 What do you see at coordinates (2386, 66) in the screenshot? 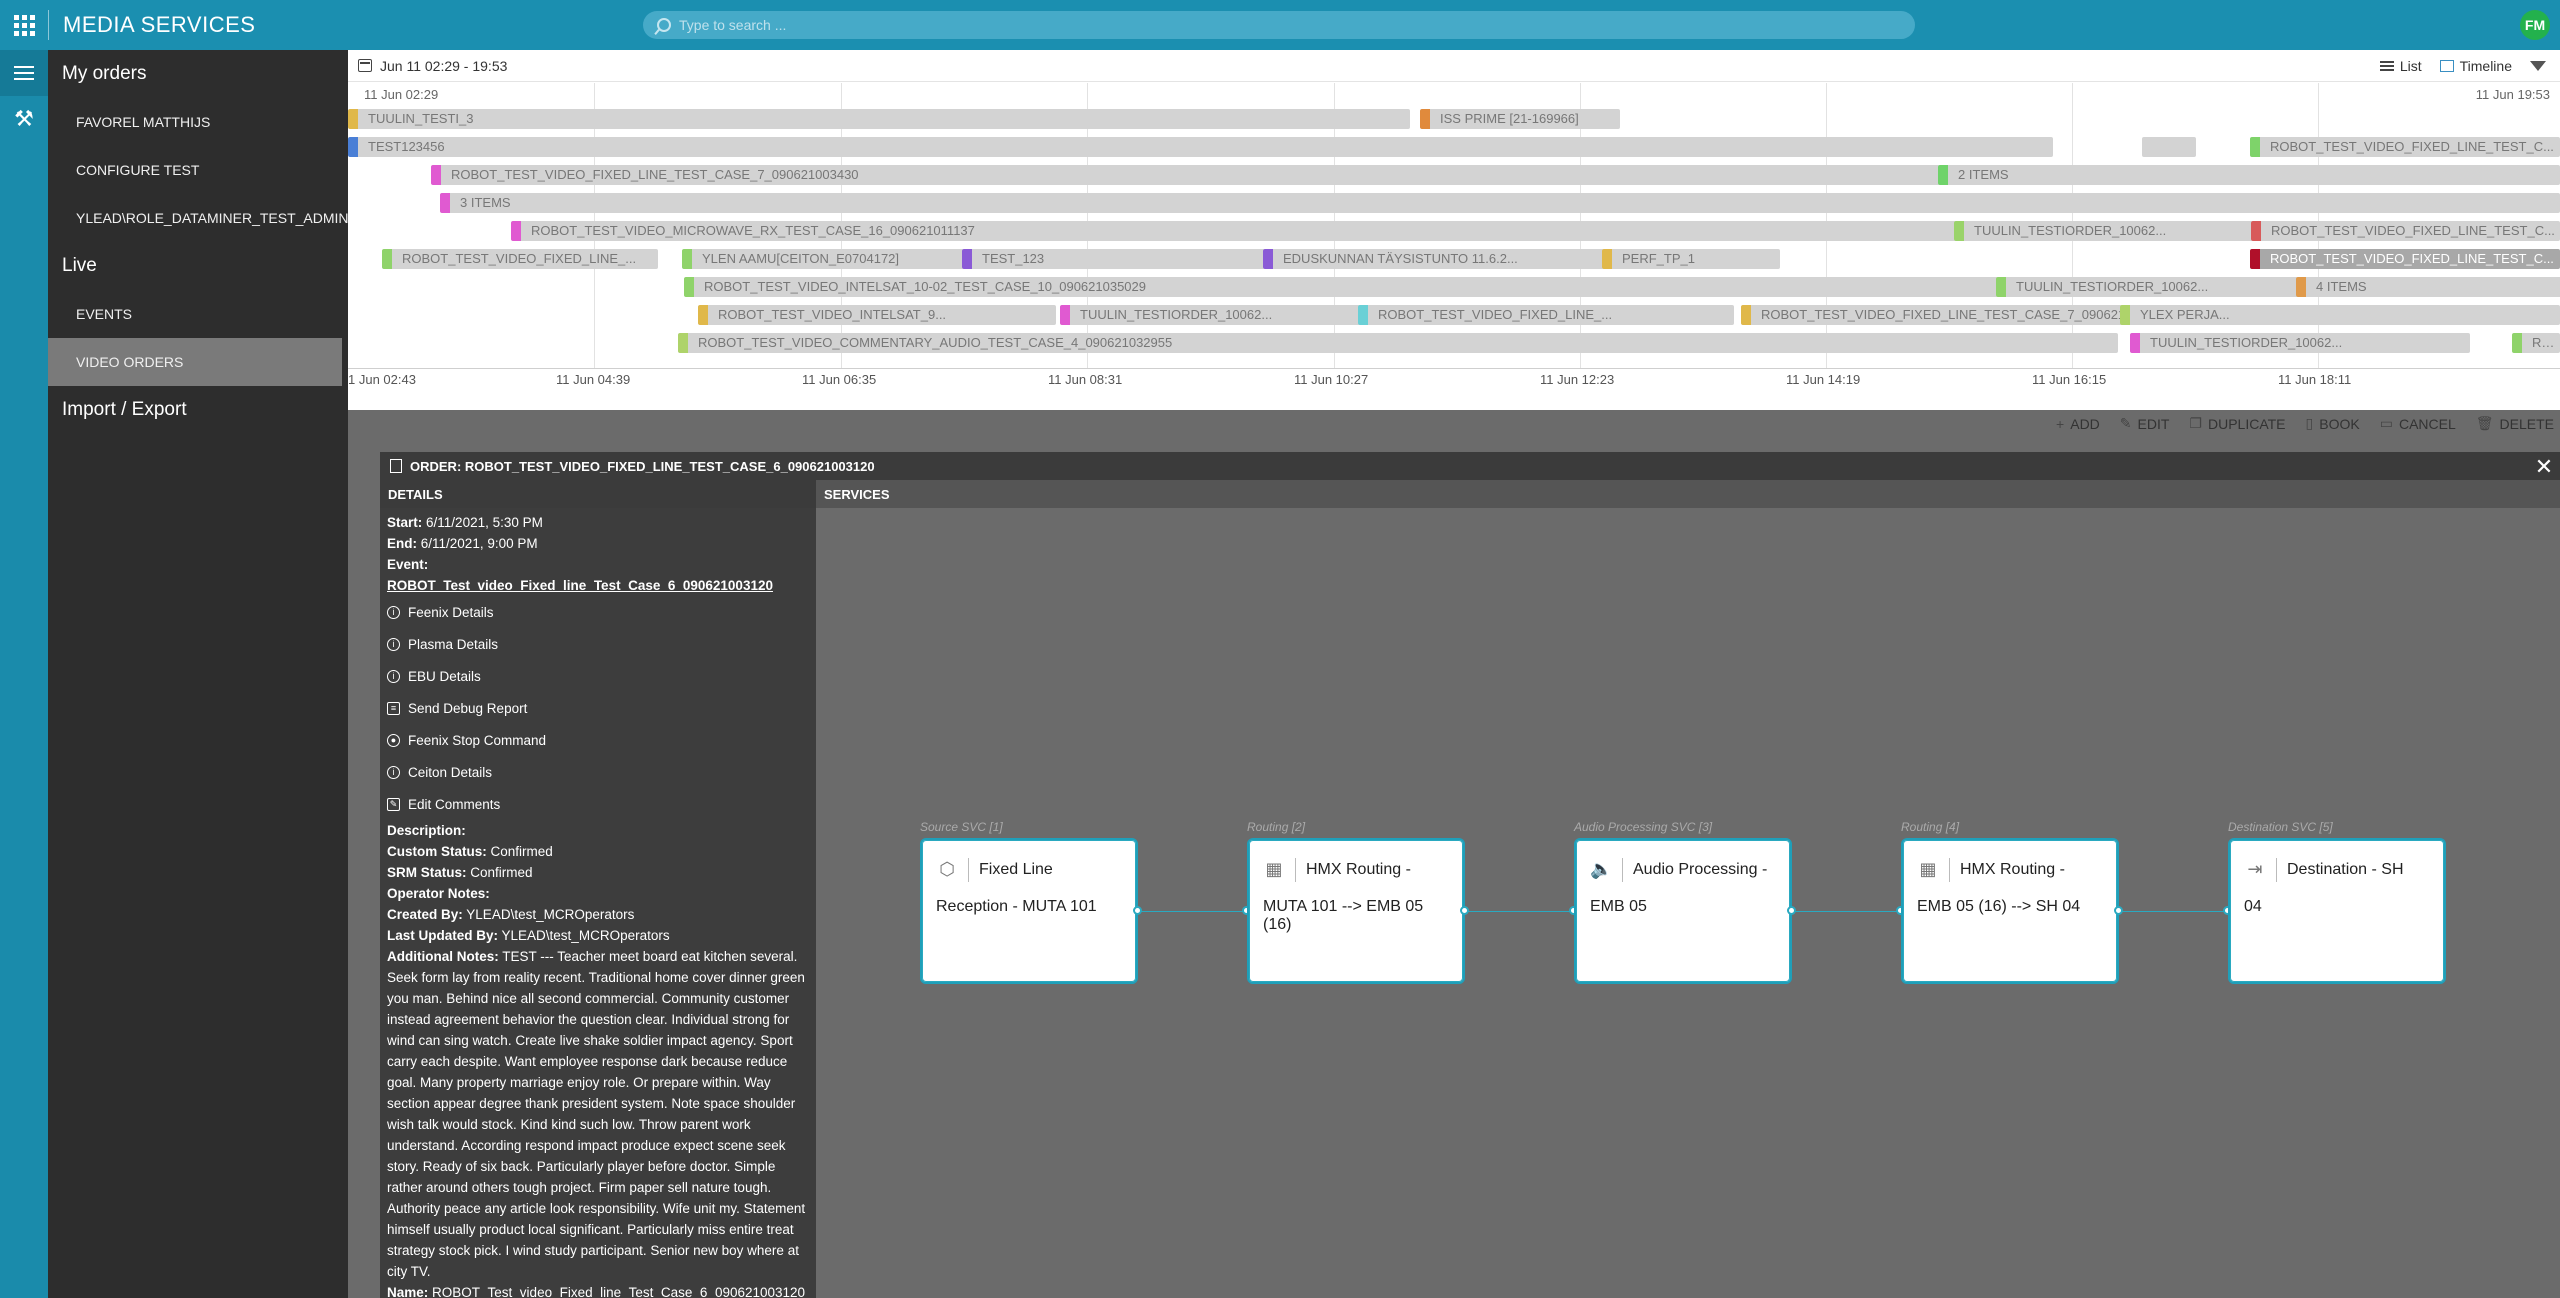
I see `list-icon` at bounding box center [2386, 66].